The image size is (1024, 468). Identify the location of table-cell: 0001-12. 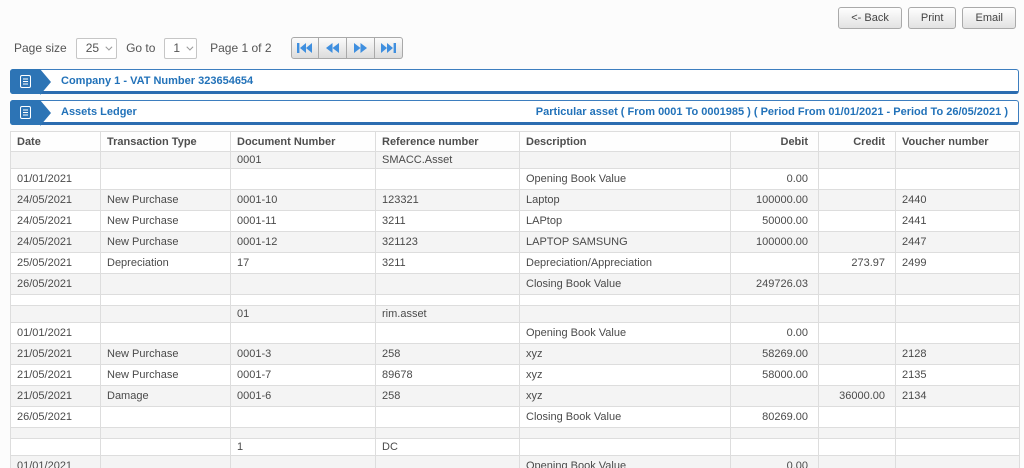
(303, 242).